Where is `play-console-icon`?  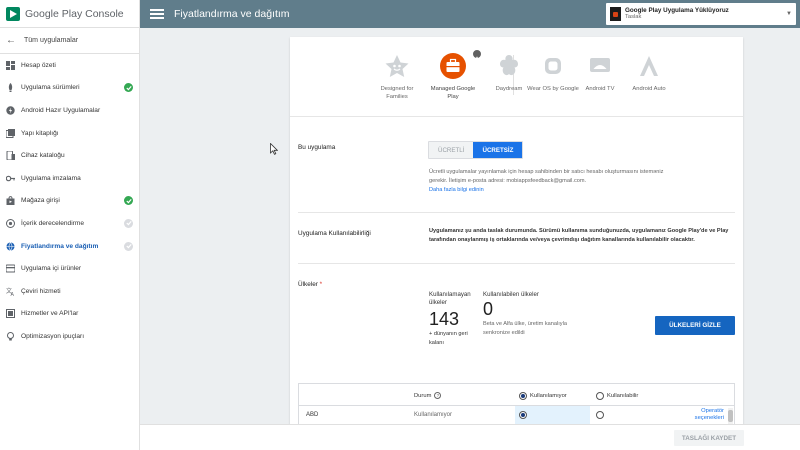
play-console-icon is located at coordinates (13, 13).